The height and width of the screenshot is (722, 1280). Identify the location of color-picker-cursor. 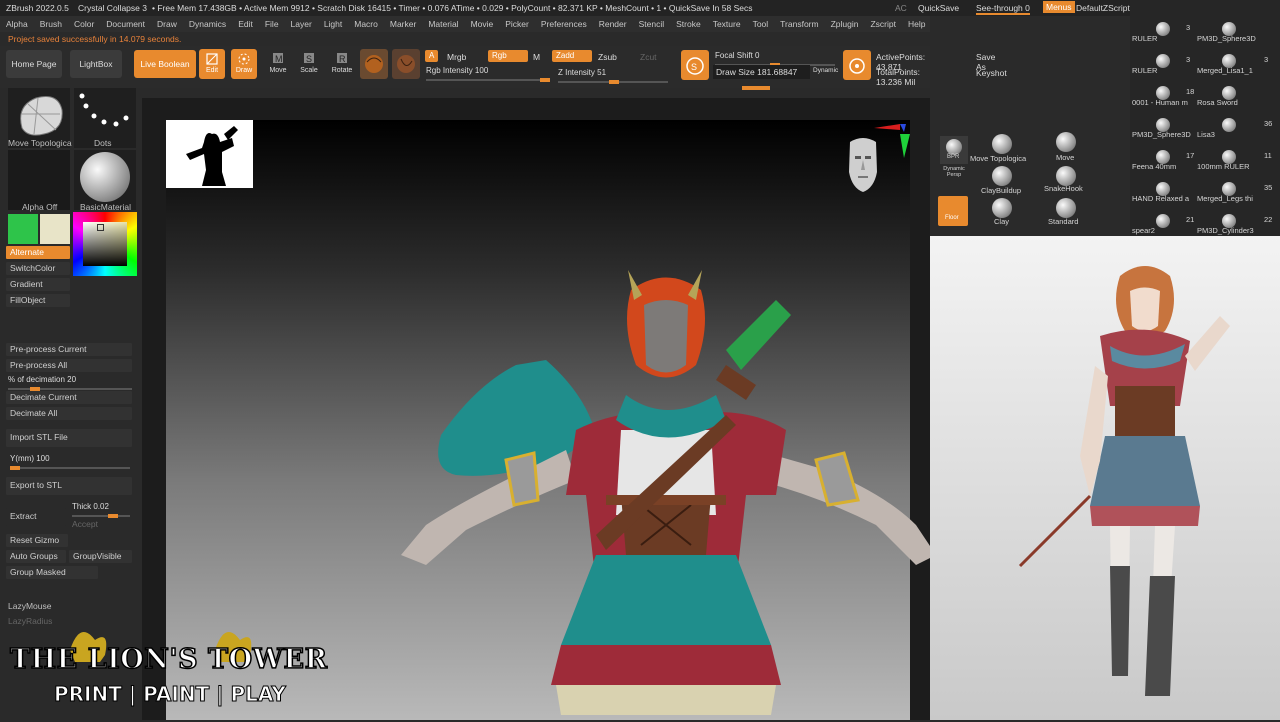
(100, 227).